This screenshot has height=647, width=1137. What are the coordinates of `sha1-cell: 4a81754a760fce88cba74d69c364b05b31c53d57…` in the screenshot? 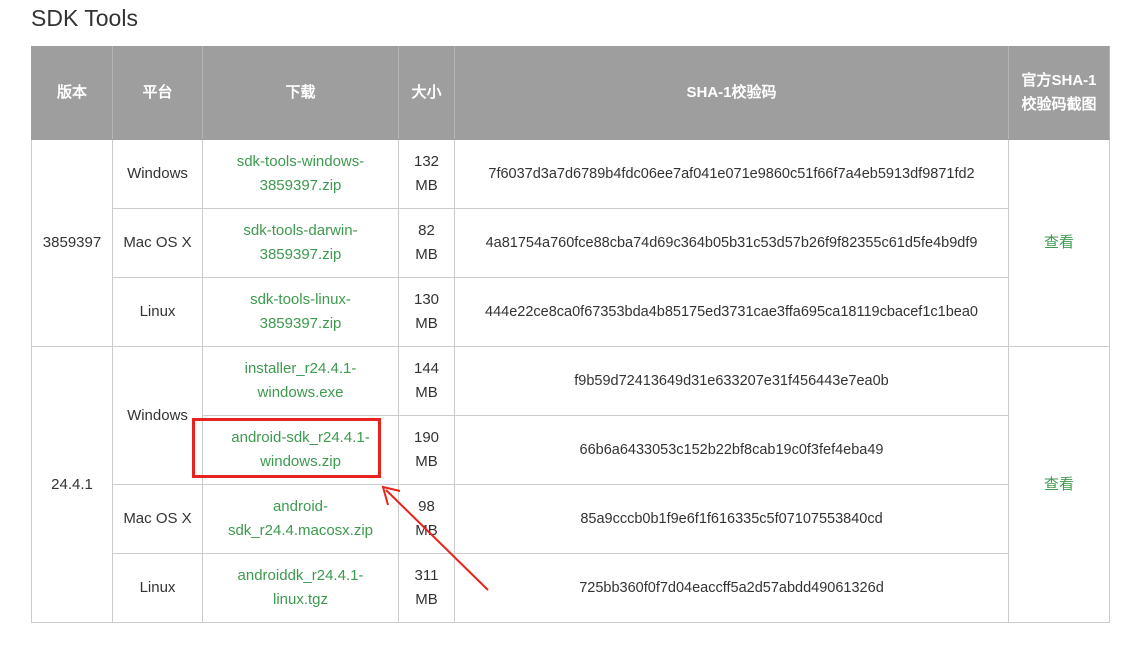 It's located at (731, 243).